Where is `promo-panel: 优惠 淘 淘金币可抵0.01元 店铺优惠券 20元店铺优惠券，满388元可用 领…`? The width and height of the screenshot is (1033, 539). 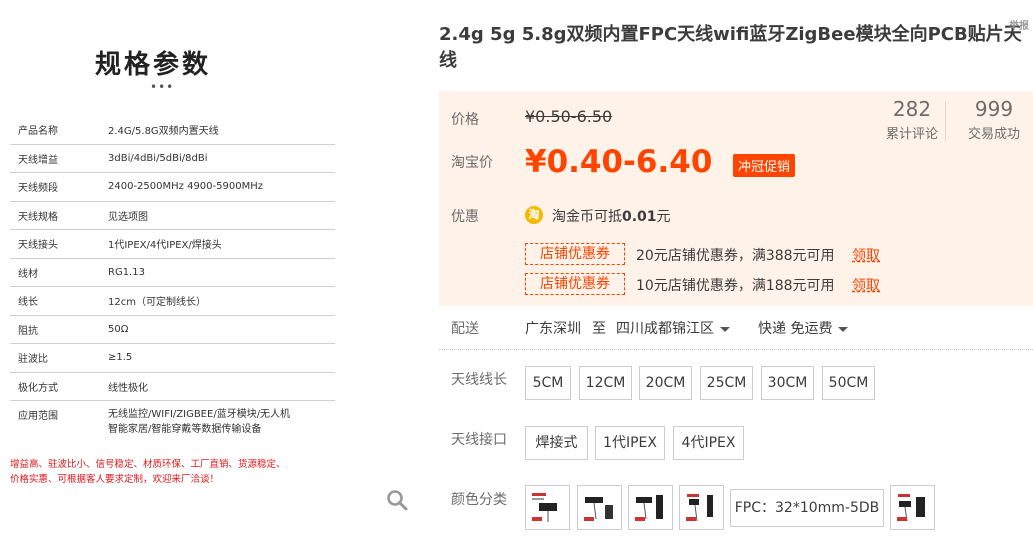
promo-panel: 优惠 淘 淘金币可抵0.01元 店铺优惠券 20元店铺优惠券，满388元可用 领… is located at coordinates (736, 250).